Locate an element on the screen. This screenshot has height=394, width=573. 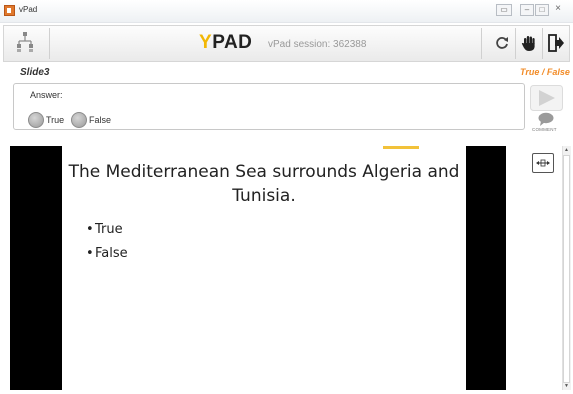
close-button: × is located at coordinates (558, 10).